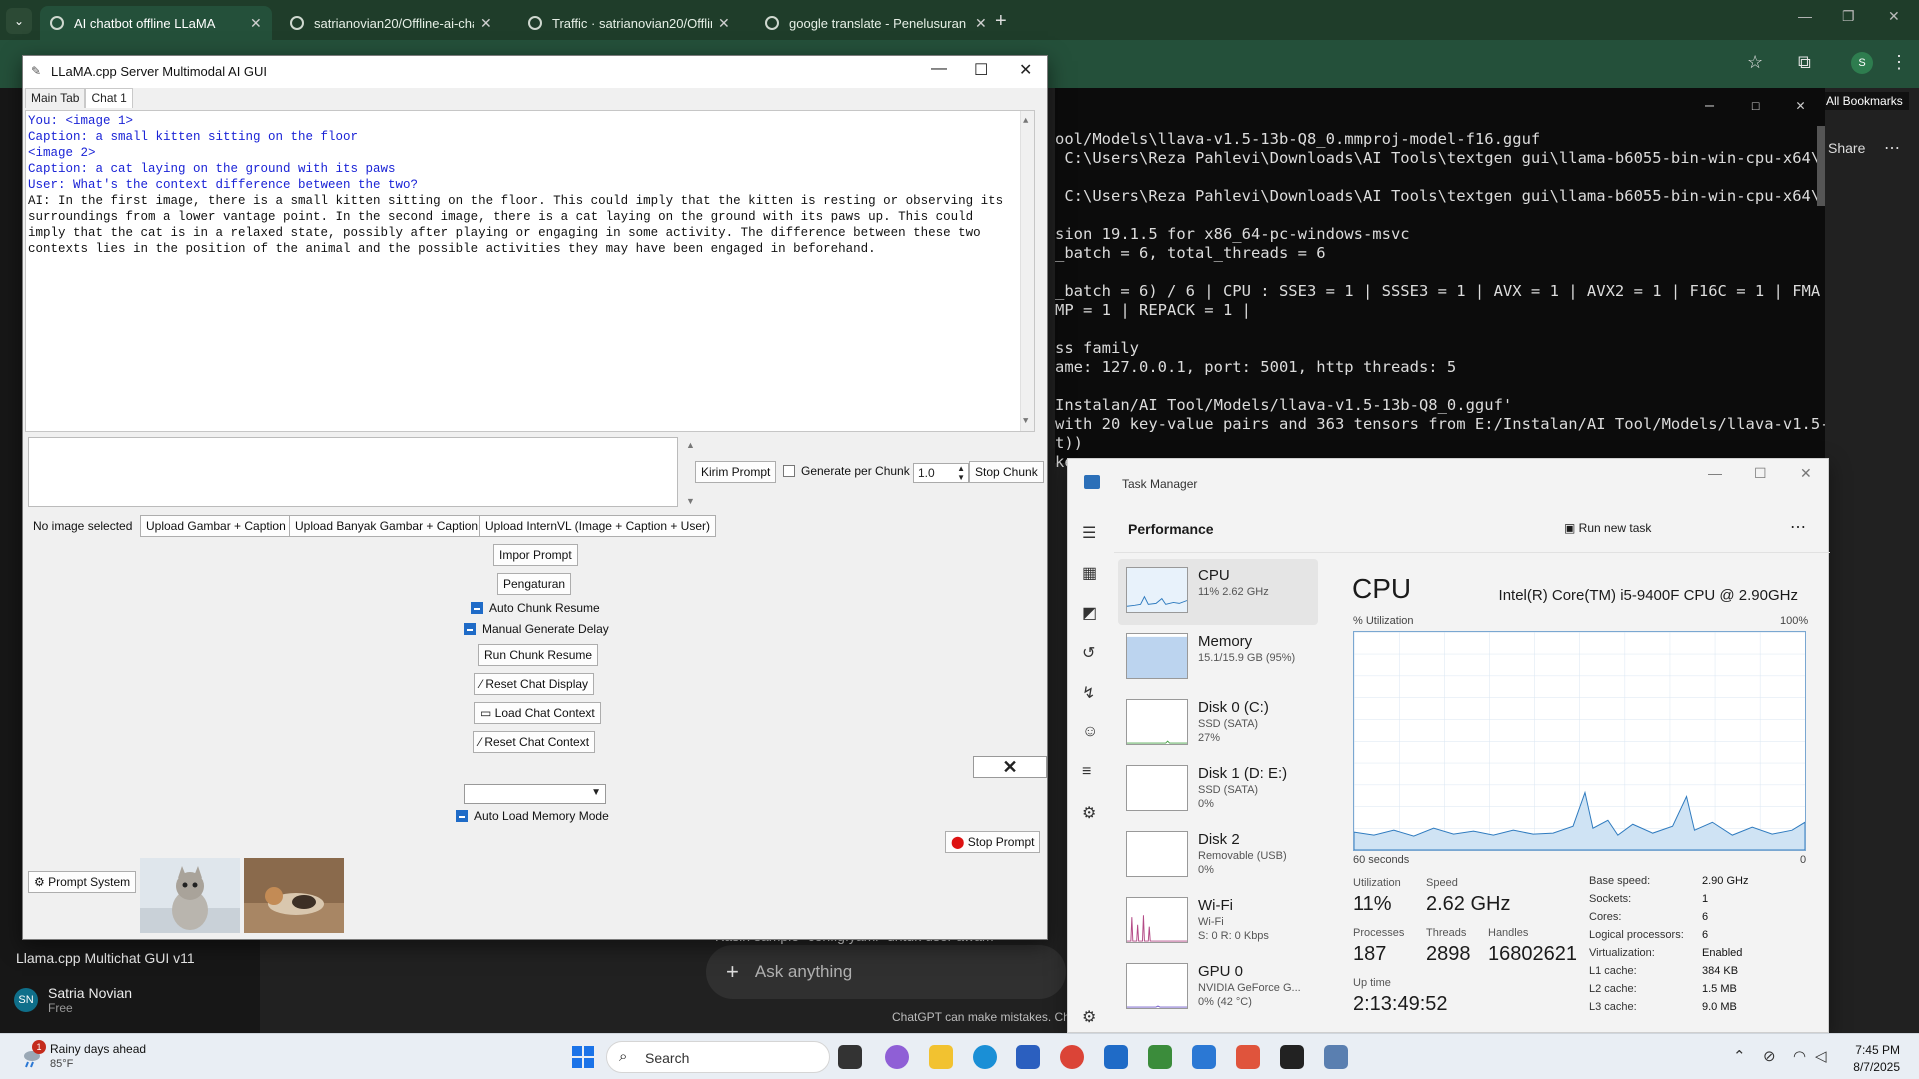 Image resolution: width=1919 pixels, height=1079 pixels. I want to click on settings-button: Pengaturan, so click(534, 584).